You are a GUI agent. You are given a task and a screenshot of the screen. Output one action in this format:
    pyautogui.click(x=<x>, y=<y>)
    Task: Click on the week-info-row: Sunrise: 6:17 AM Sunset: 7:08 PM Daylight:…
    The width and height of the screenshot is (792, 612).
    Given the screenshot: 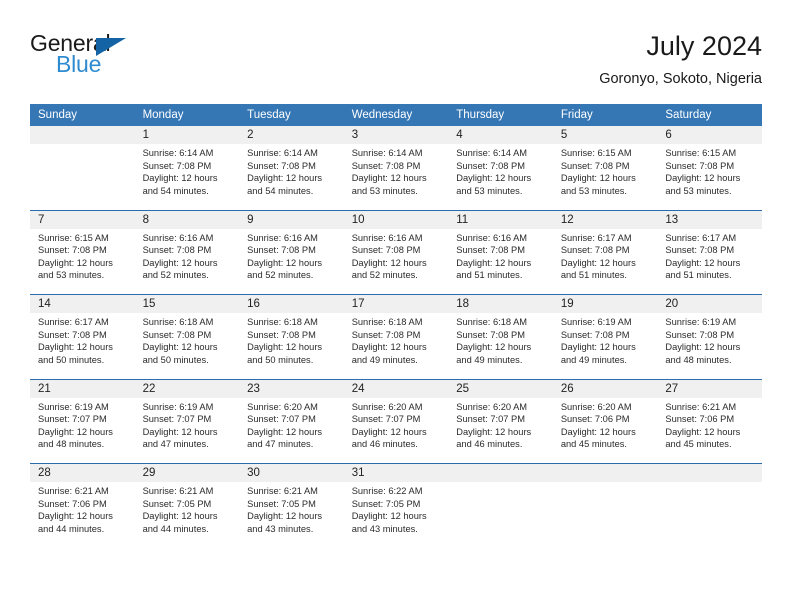 What is the action you would take?
    pyautogui.click(x=396, y=346)
    